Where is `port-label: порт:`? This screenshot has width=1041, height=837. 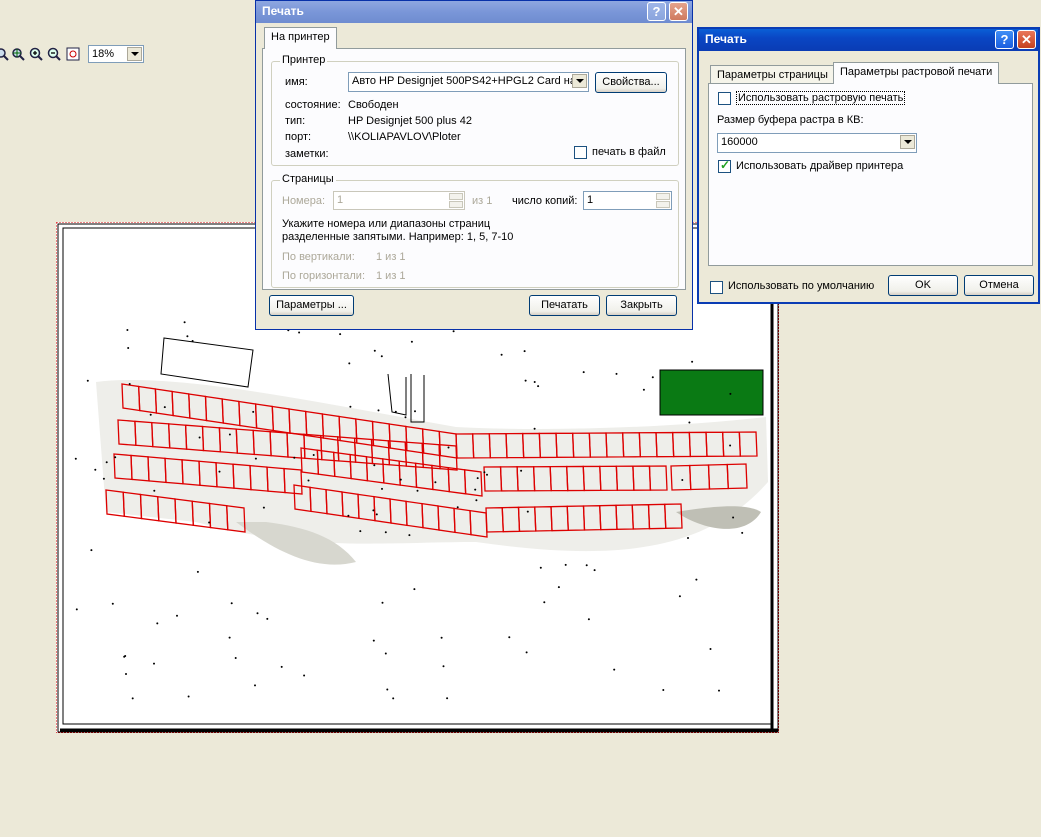
port-label: порт: is located at coordinates (298, 137).